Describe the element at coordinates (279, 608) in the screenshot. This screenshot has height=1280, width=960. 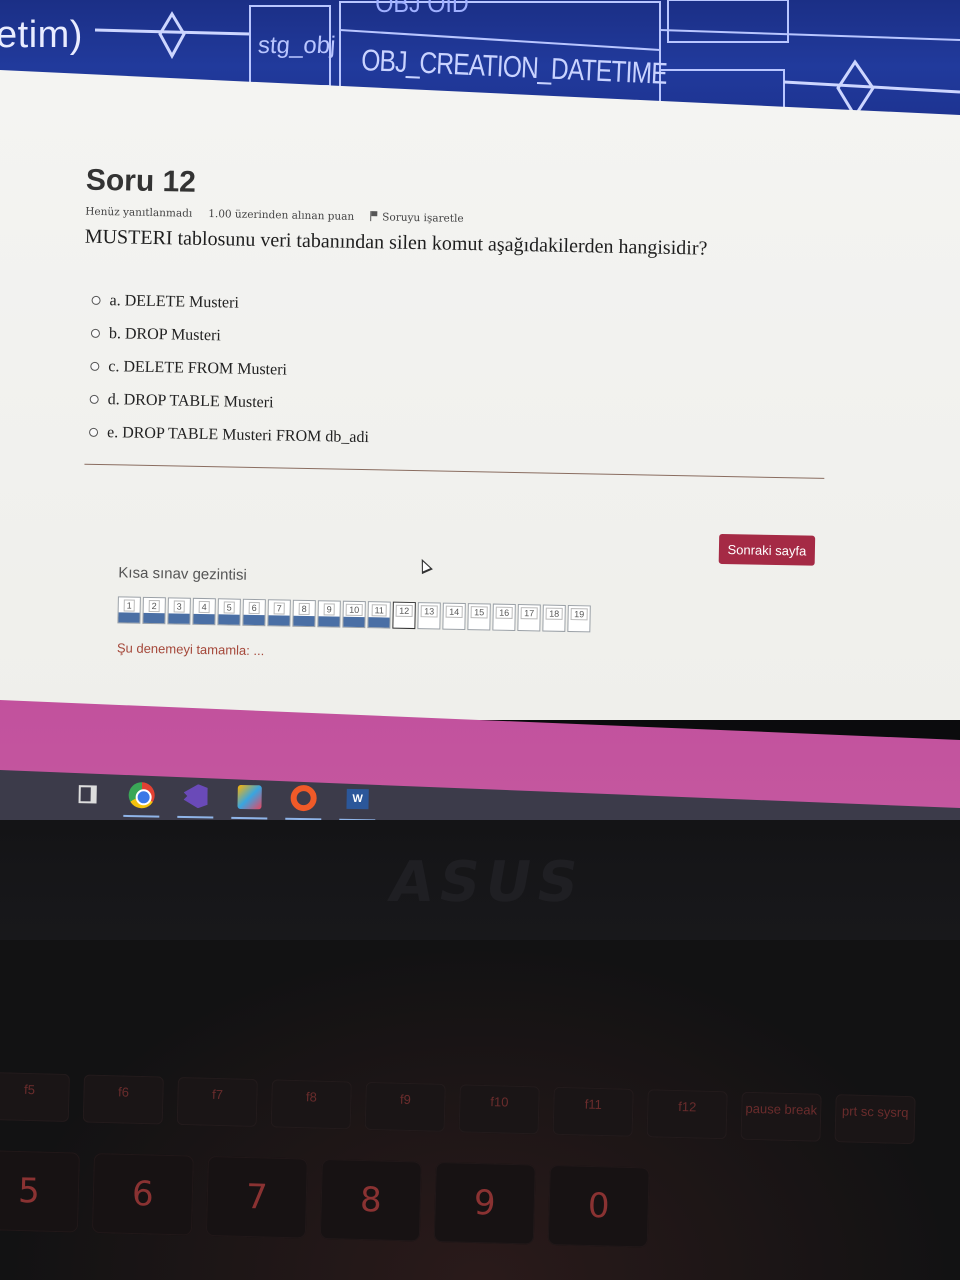
I see `quiz-nav-cell-number: 7` at that location.